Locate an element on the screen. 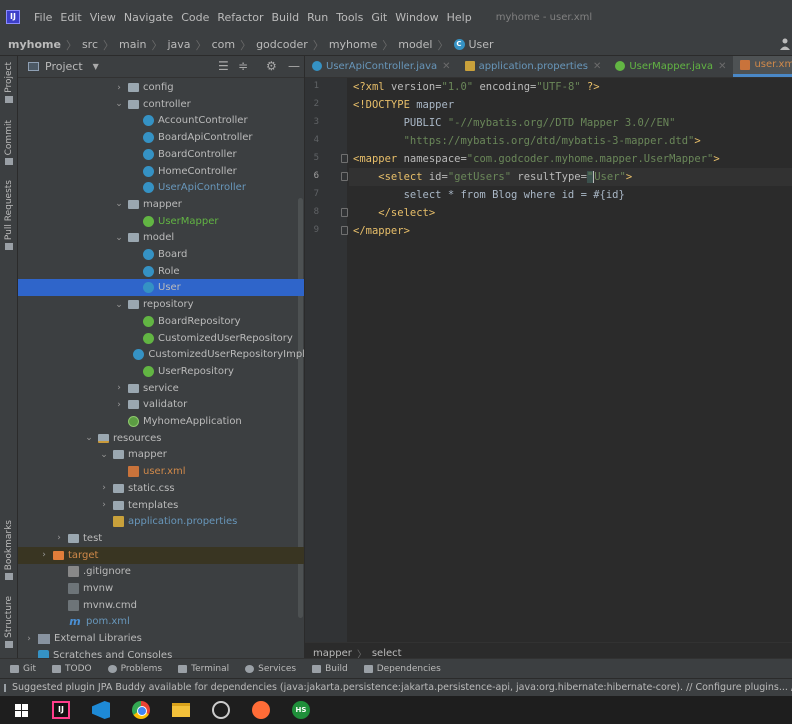 This screenshot has height=724, width=792. tree-item: Board is located at coordinates (161, 254).